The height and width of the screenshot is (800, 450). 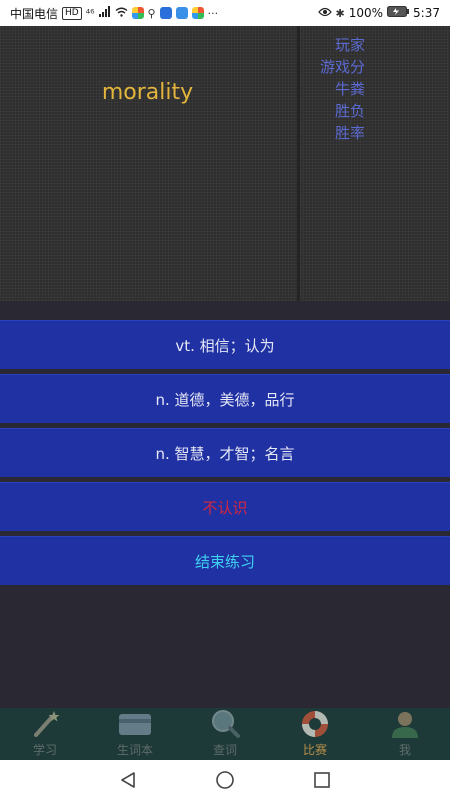 What do you see at coordinates (44, 750) in the screenshot?
I see `nav-label-study: 学习` at bounding box center [44, 750].